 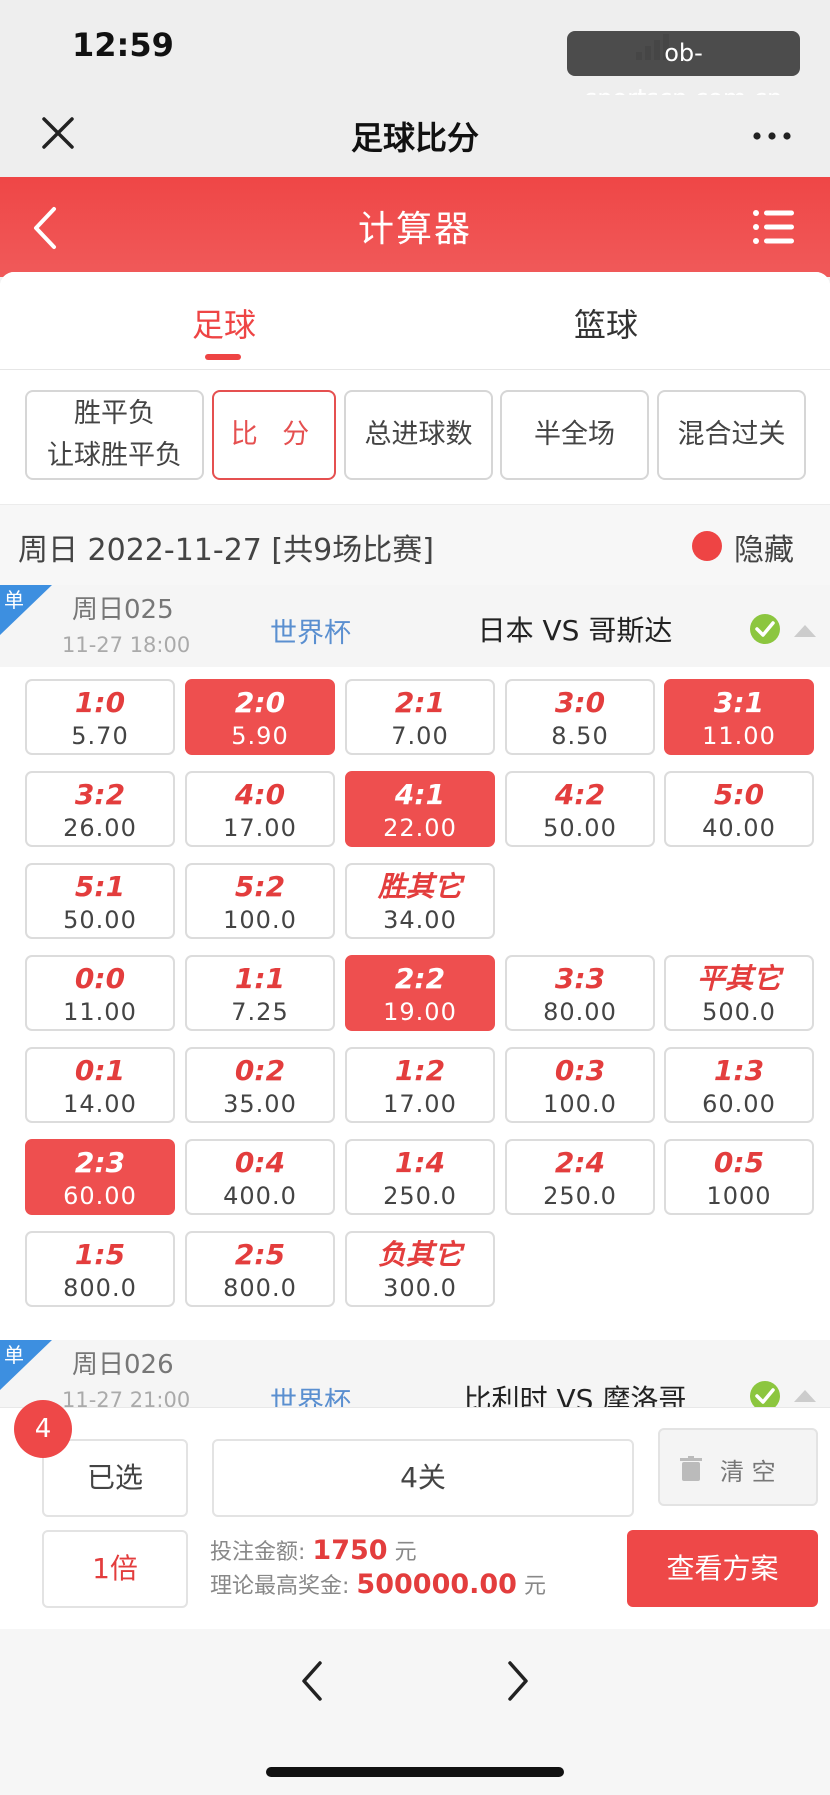 I want to click on svg-text: 单, so click(x=14, y=1355).